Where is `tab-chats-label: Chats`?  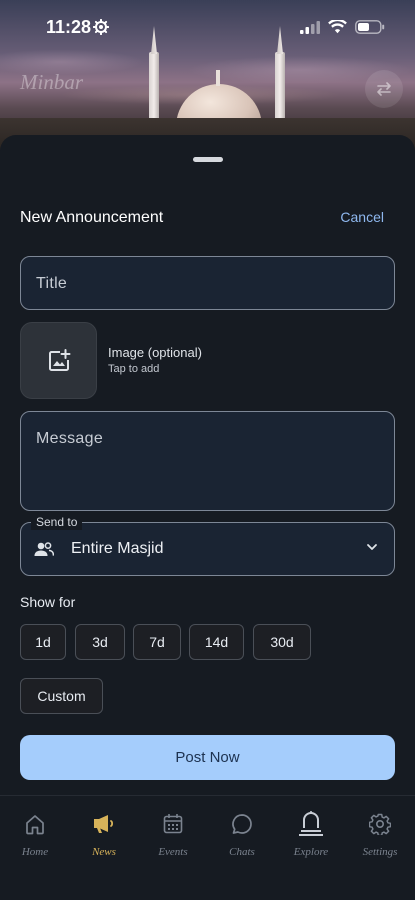
tab-chats-label: Chats is located at coordinates (242, 852).